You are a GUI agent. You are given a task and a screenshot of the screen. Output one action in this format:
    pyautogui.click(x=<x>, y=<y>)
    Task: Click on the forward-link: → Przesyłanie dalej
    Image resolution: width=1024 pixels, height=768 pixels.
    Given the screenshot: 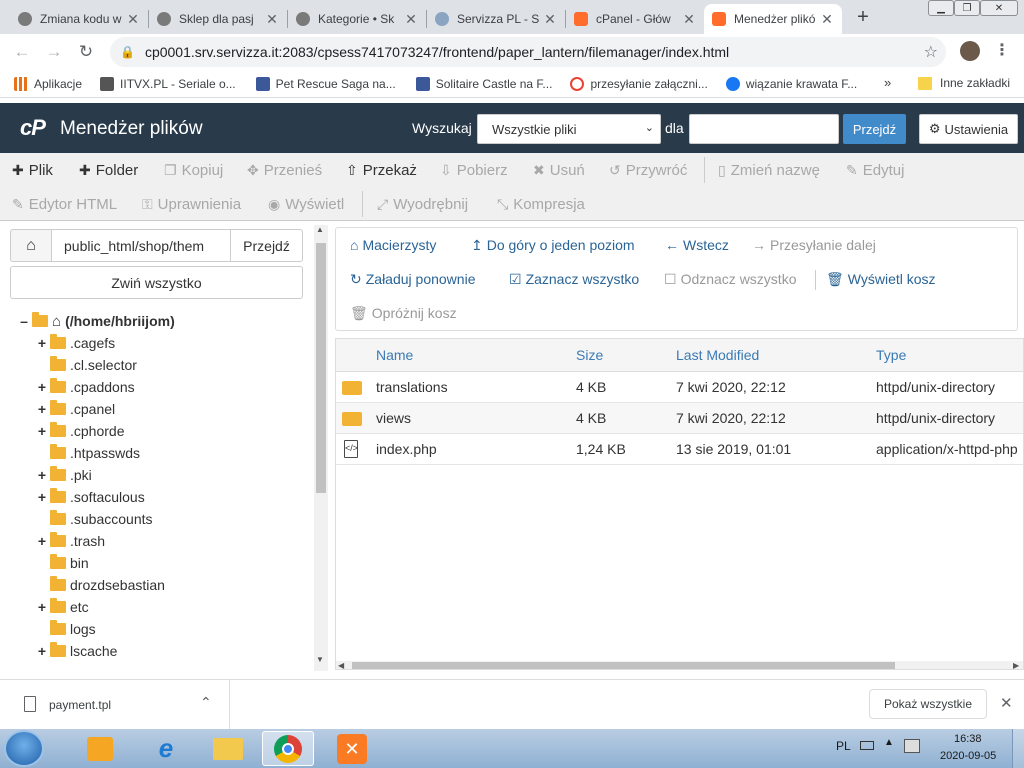 What is the action you would take?
    pyautogui.click(x=814, y=245)
    